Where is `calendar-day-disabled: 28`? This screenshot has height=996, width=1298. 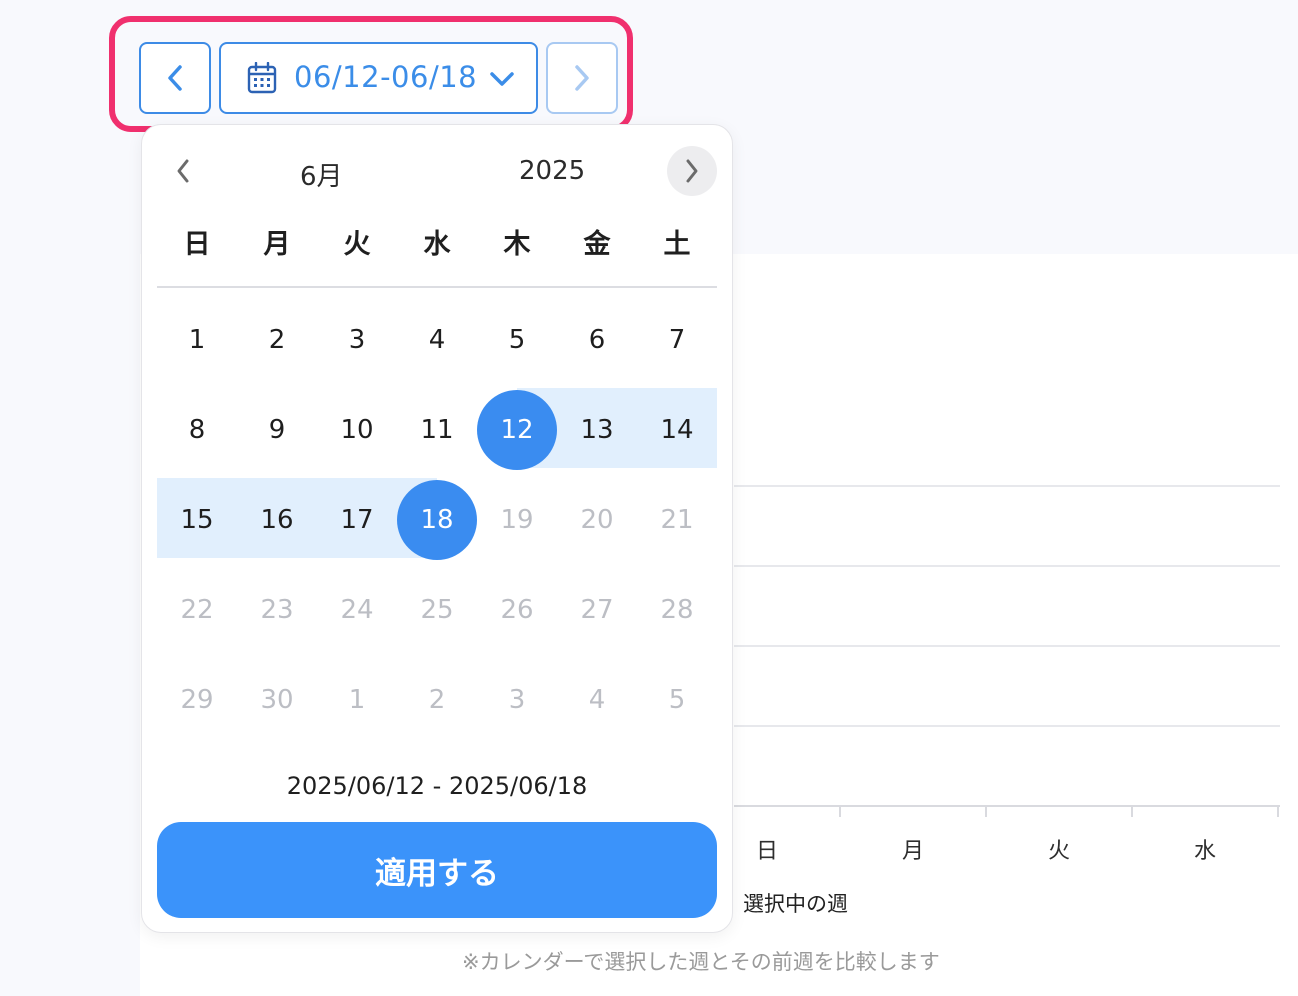
calendar-day-disabled: 28 is located at coordinates (677, 610).